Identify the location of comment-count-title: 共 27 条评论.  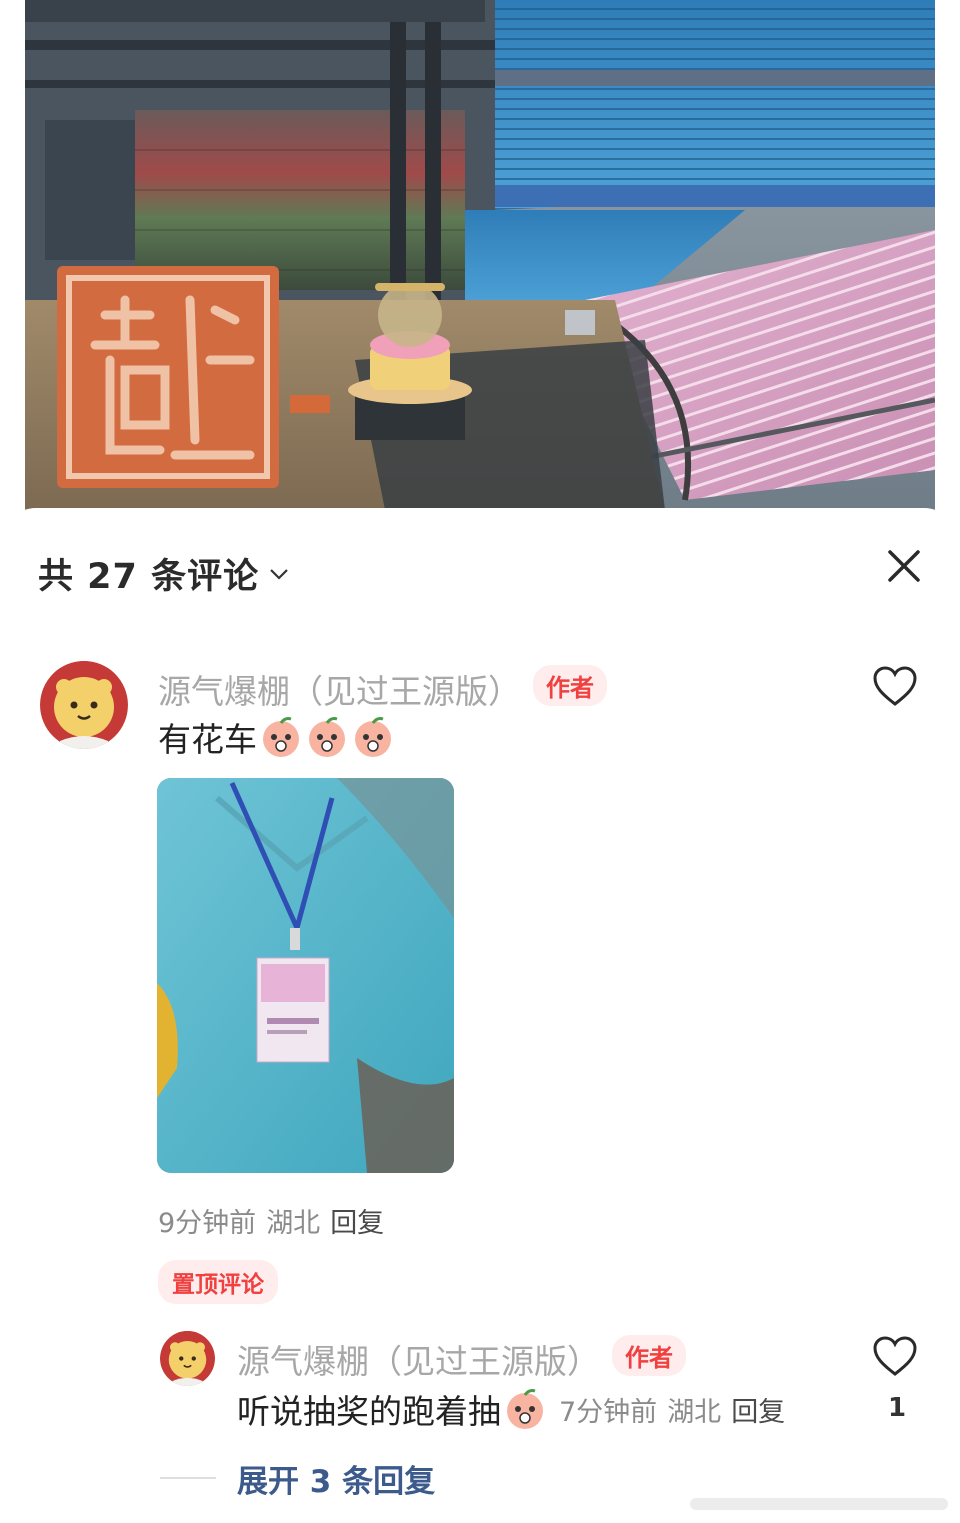
(149, 576).